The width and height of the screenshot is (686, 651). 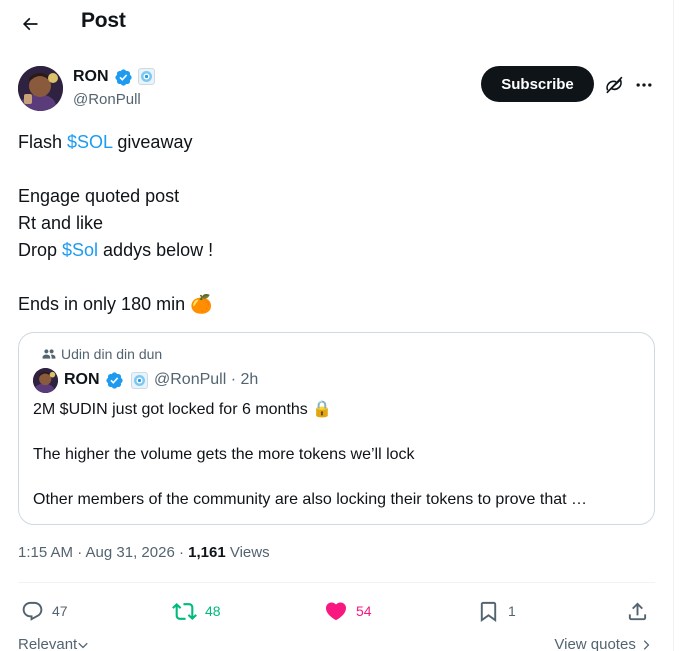 What do you see at coordinates (646, 645) in the screenshot?
I see `chevron-right-icon` at bounding box center [646, 645].